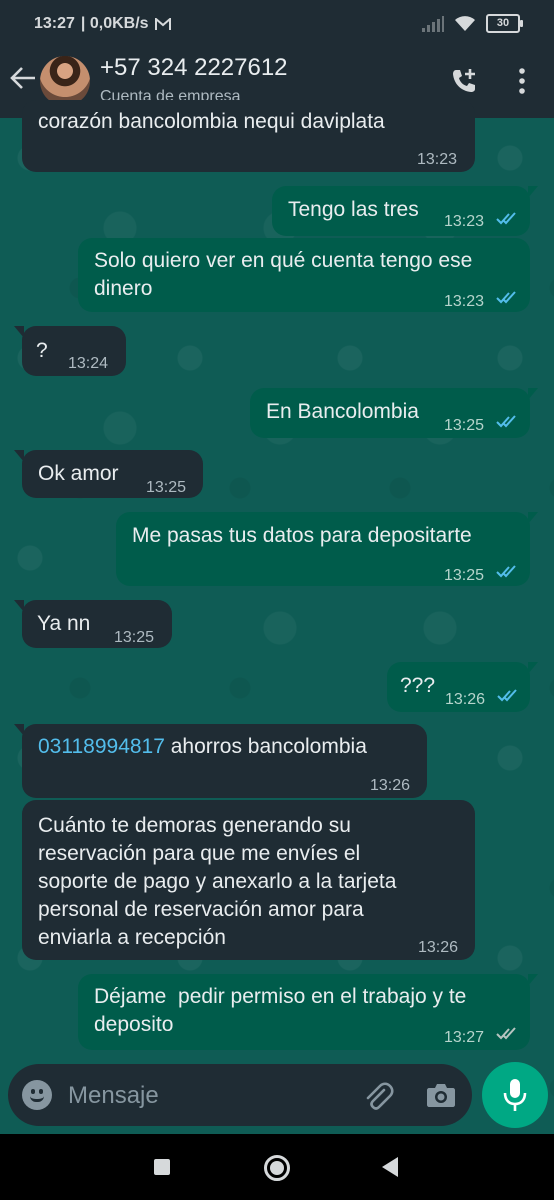 This screenshot has width=554, height=1200. I want to click on contact-name: +57 324 2227612, so click(194, 68).